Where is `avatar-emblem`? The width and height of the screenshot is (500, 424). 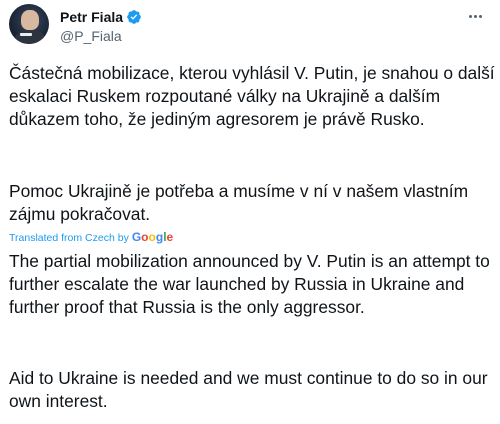 avatar-emblem is located at coordinates (26, 34).